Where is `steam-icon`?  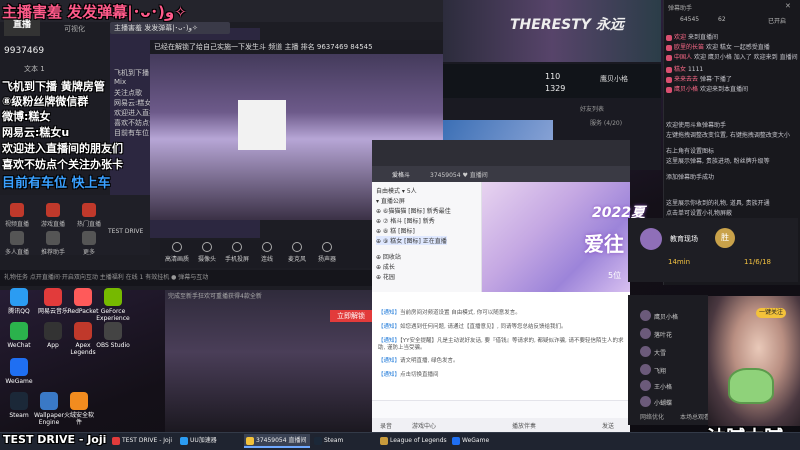 steam-icon is located at coordinates (19, 401).